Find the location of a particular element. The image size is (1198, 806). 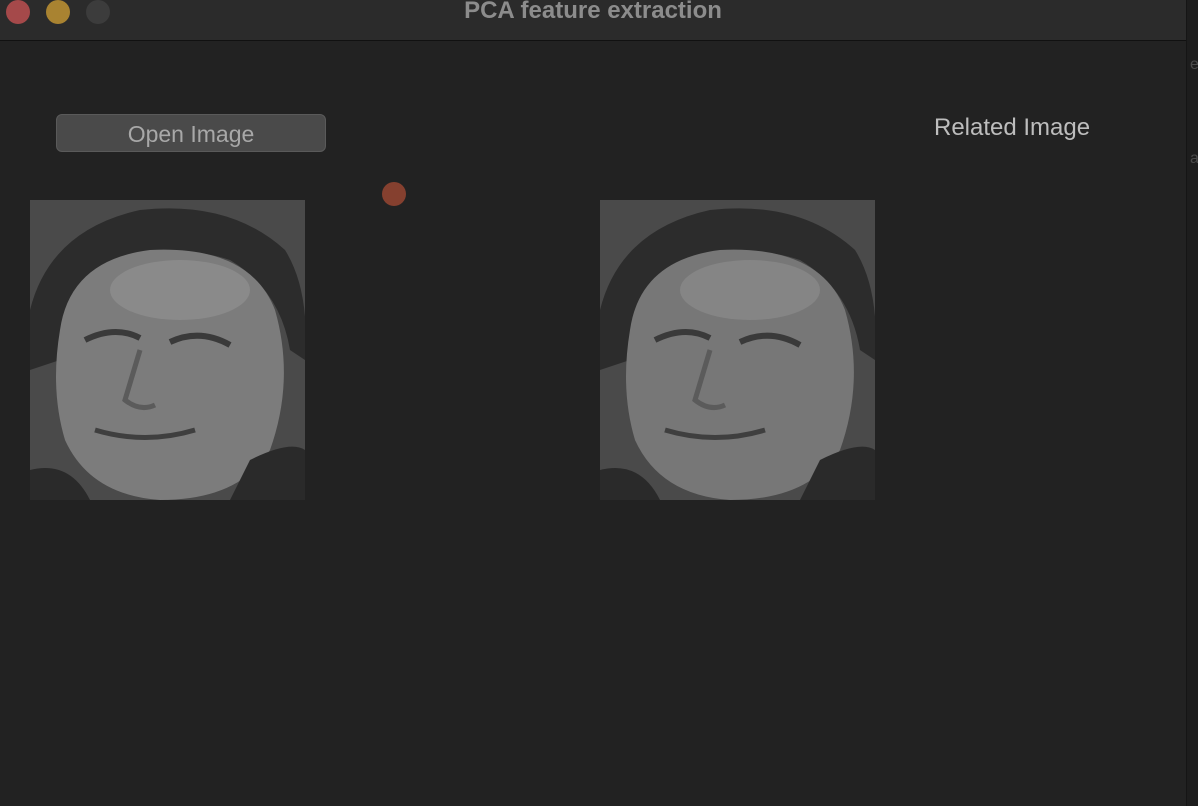

related-face-image is located at coordinates (737, 350).